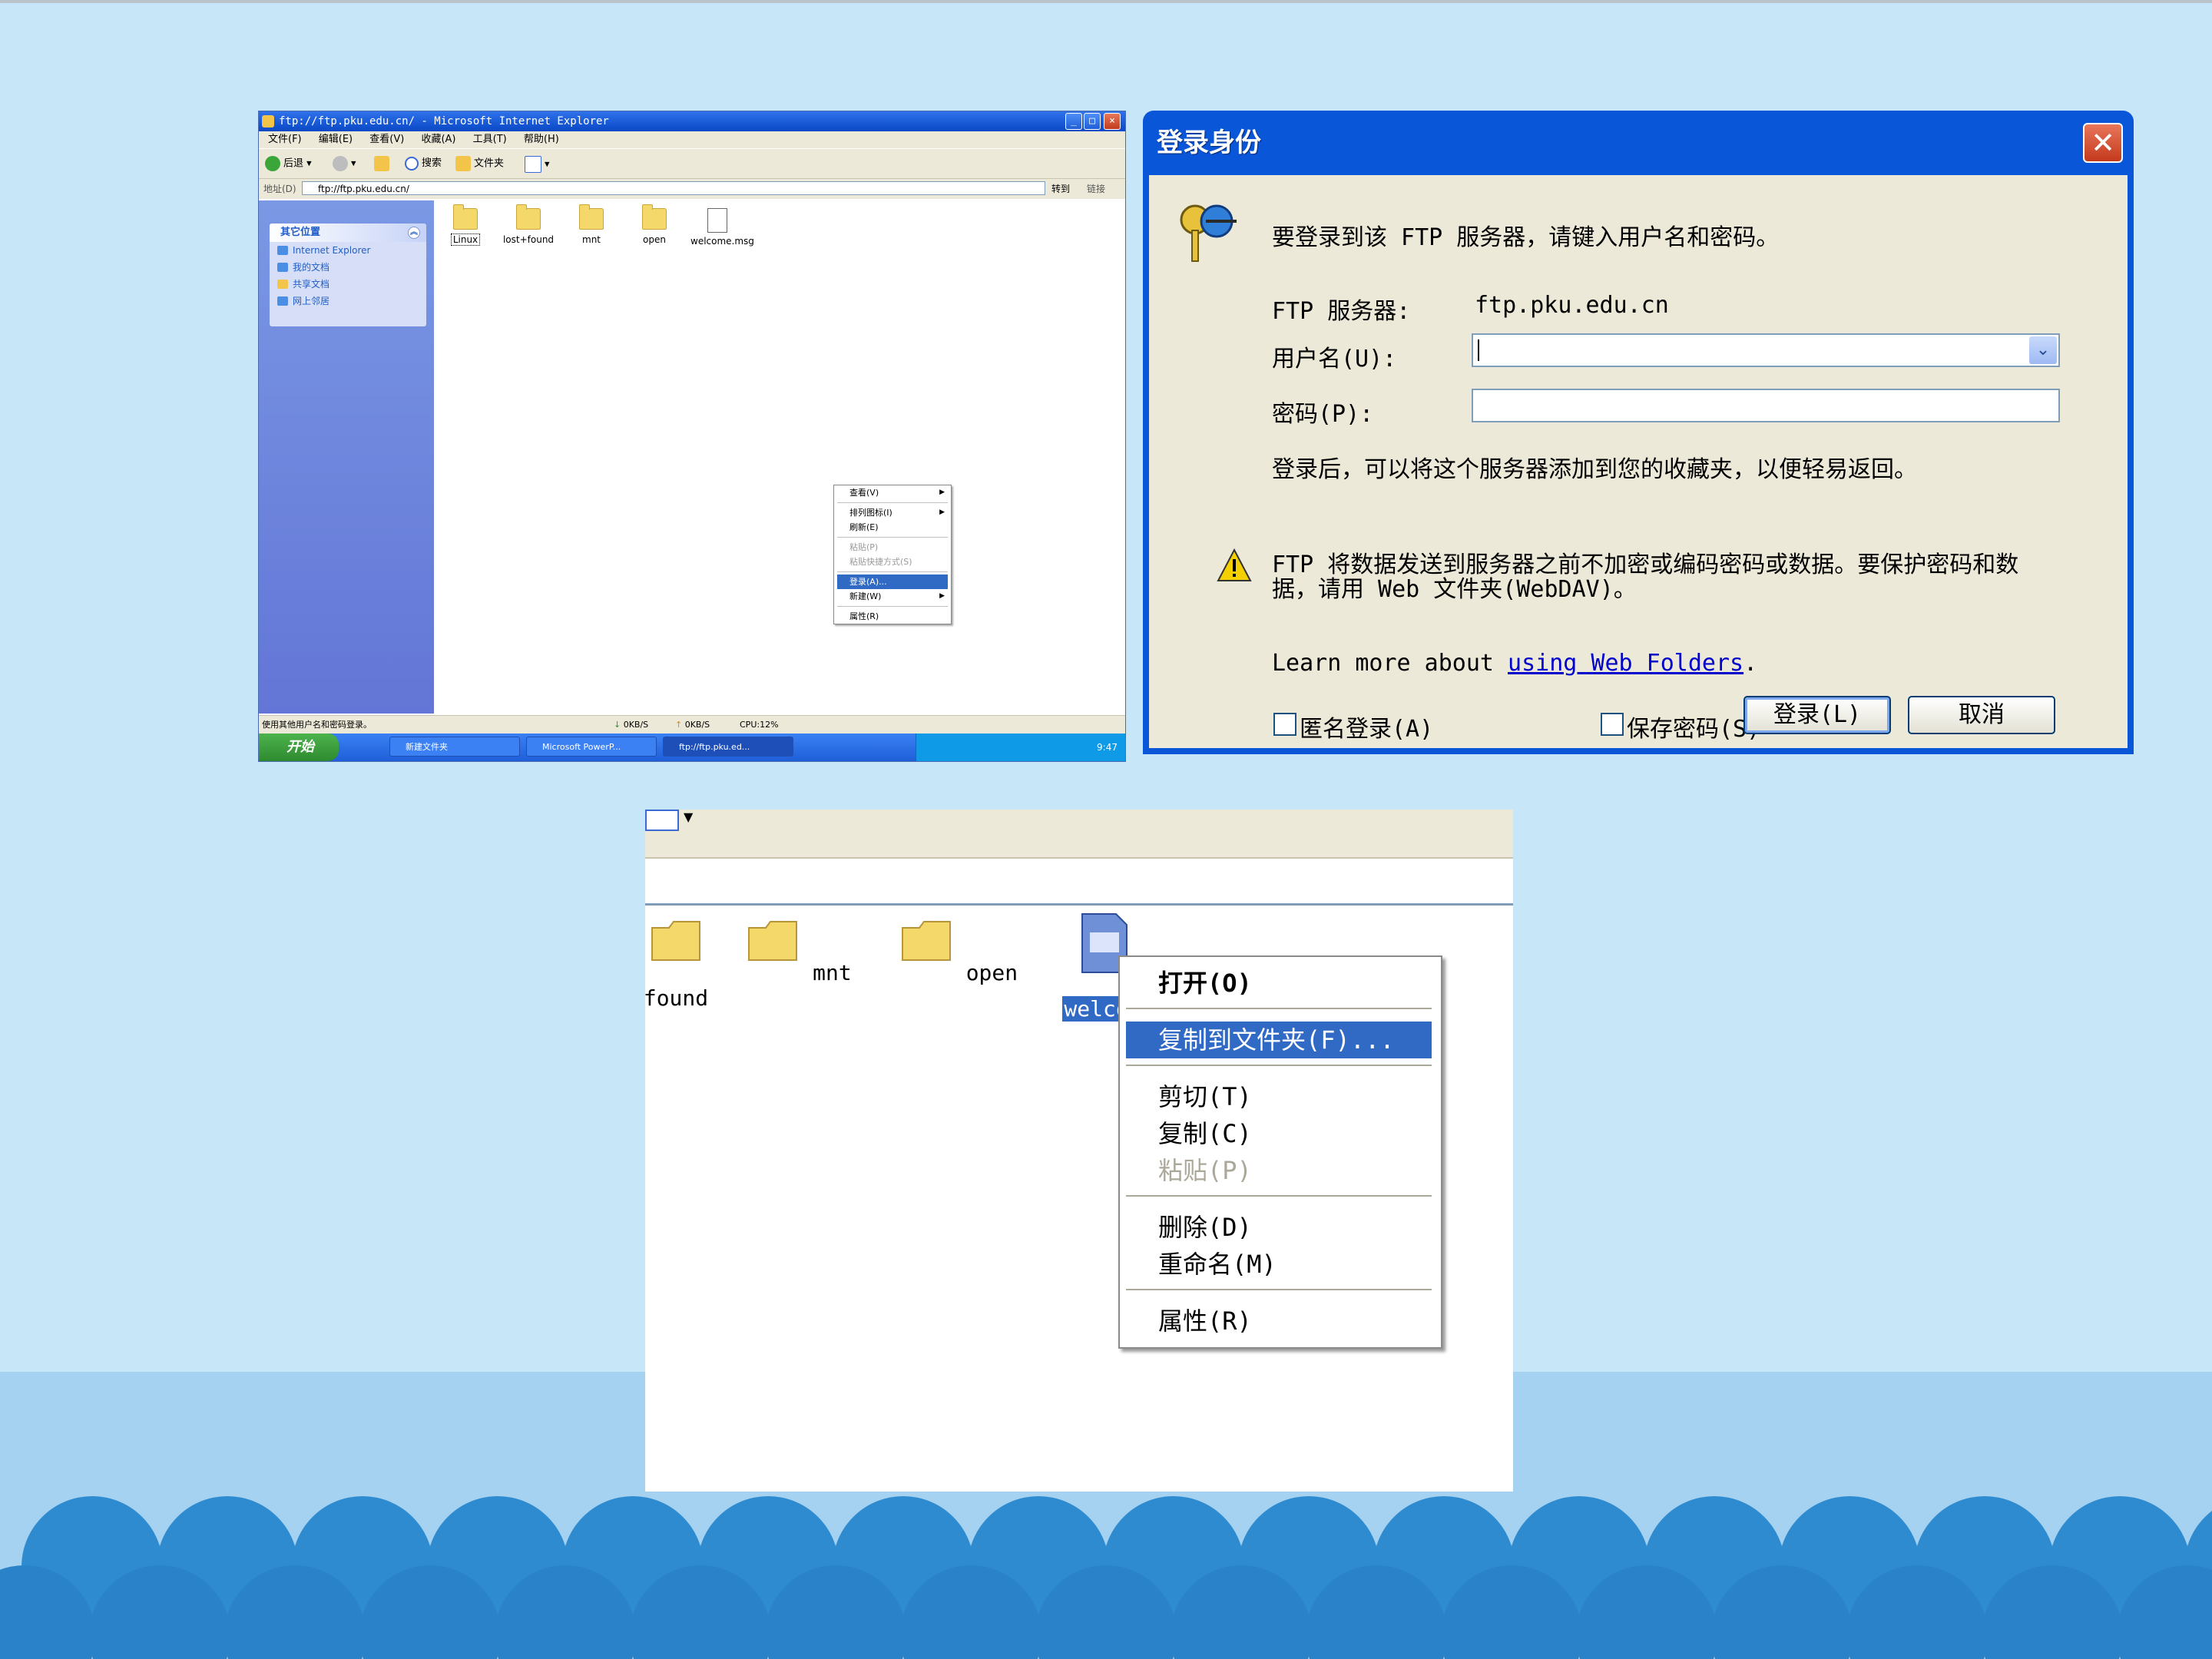 The height and width of the screenshot is (1659, 2212). Describe the element at coordinates (480, 163) in the screenshot. I see `folders-button: 文件夹` at that location.